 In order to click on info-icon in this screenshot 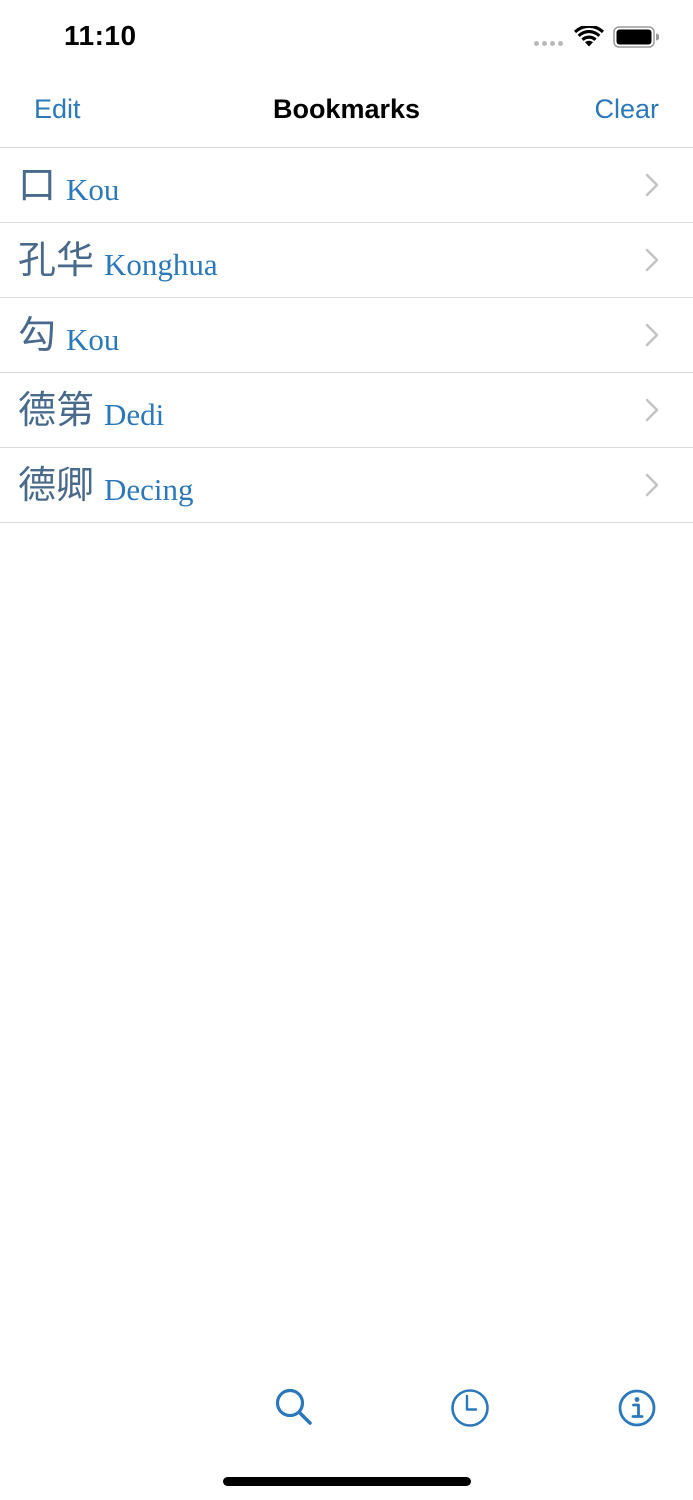, I will do `click(637, 1408)`.